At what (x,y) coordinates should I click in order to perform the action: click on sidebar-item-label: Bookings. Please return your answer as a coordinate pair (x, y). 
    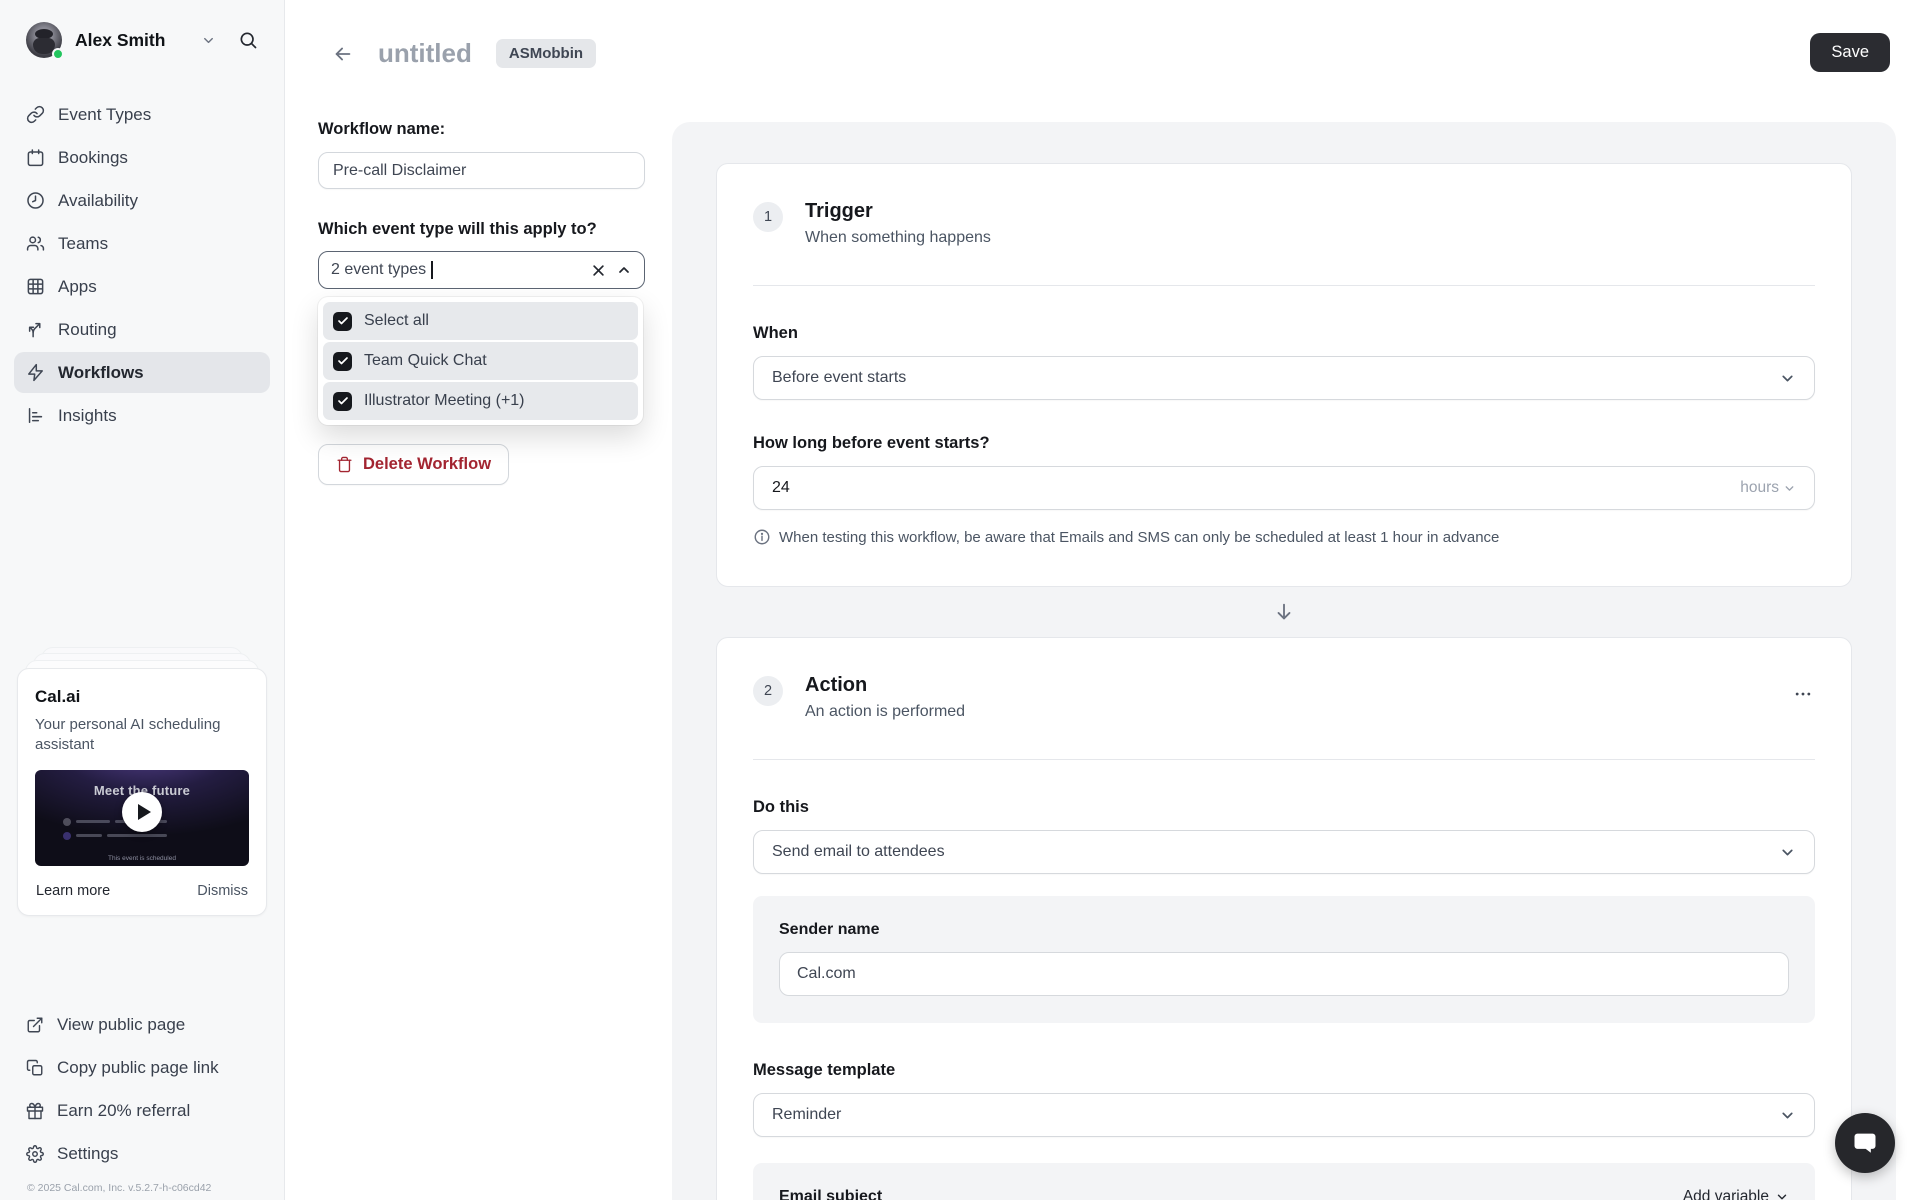
    Looking at the image, I should click on (93, 157).